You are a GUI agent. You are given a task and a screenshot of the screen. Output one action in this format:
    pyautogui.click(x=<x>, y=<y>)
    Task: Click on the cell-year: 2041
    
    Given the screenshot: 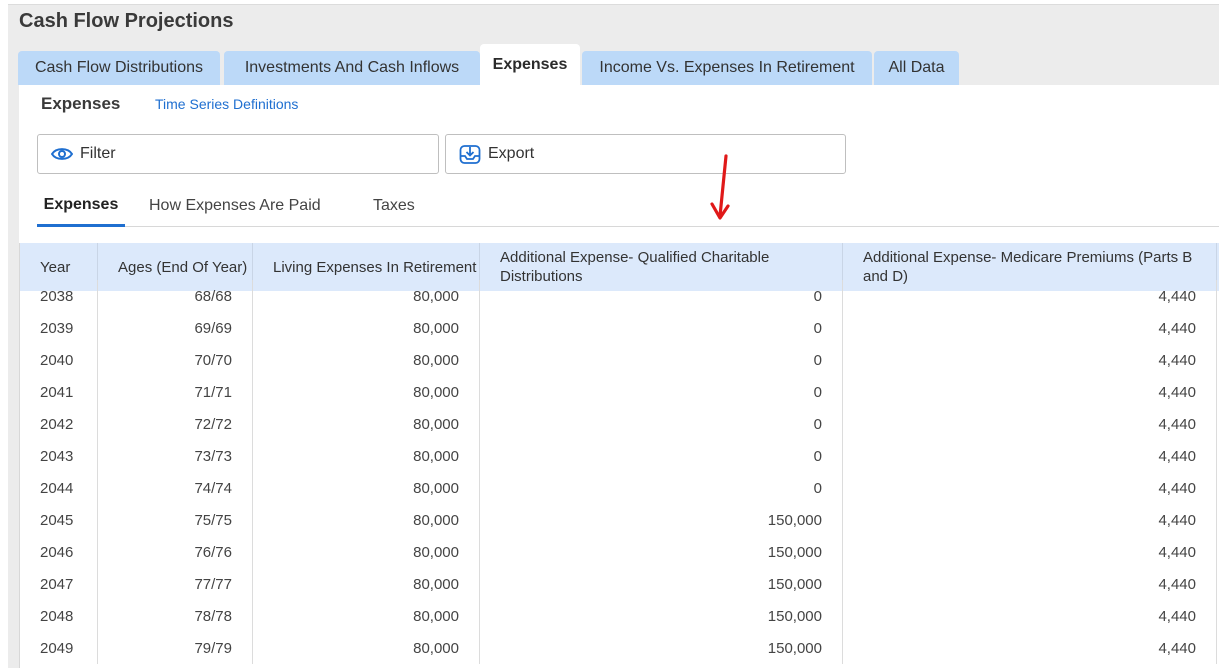 What is the action you would take?
    pyautogui.click(x=59, y=392)
    